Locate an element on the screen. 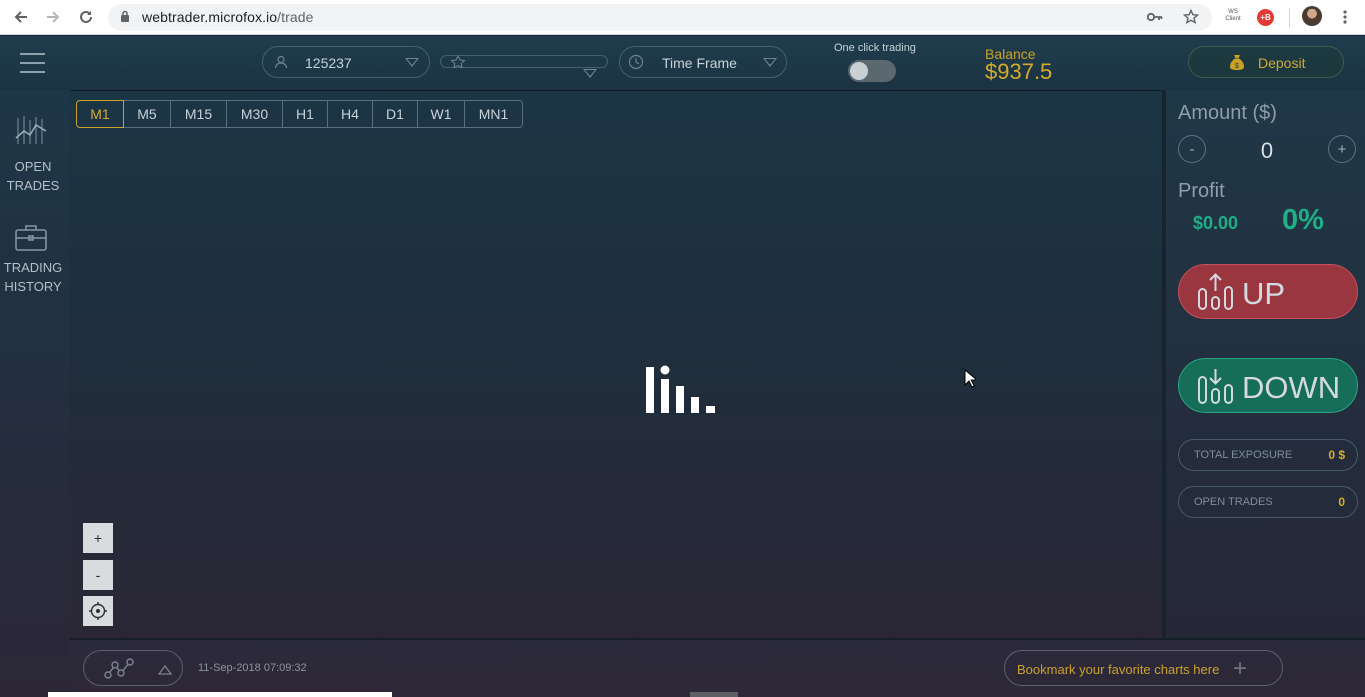  favorite-symbol-select is located at coordinates (524, 61).